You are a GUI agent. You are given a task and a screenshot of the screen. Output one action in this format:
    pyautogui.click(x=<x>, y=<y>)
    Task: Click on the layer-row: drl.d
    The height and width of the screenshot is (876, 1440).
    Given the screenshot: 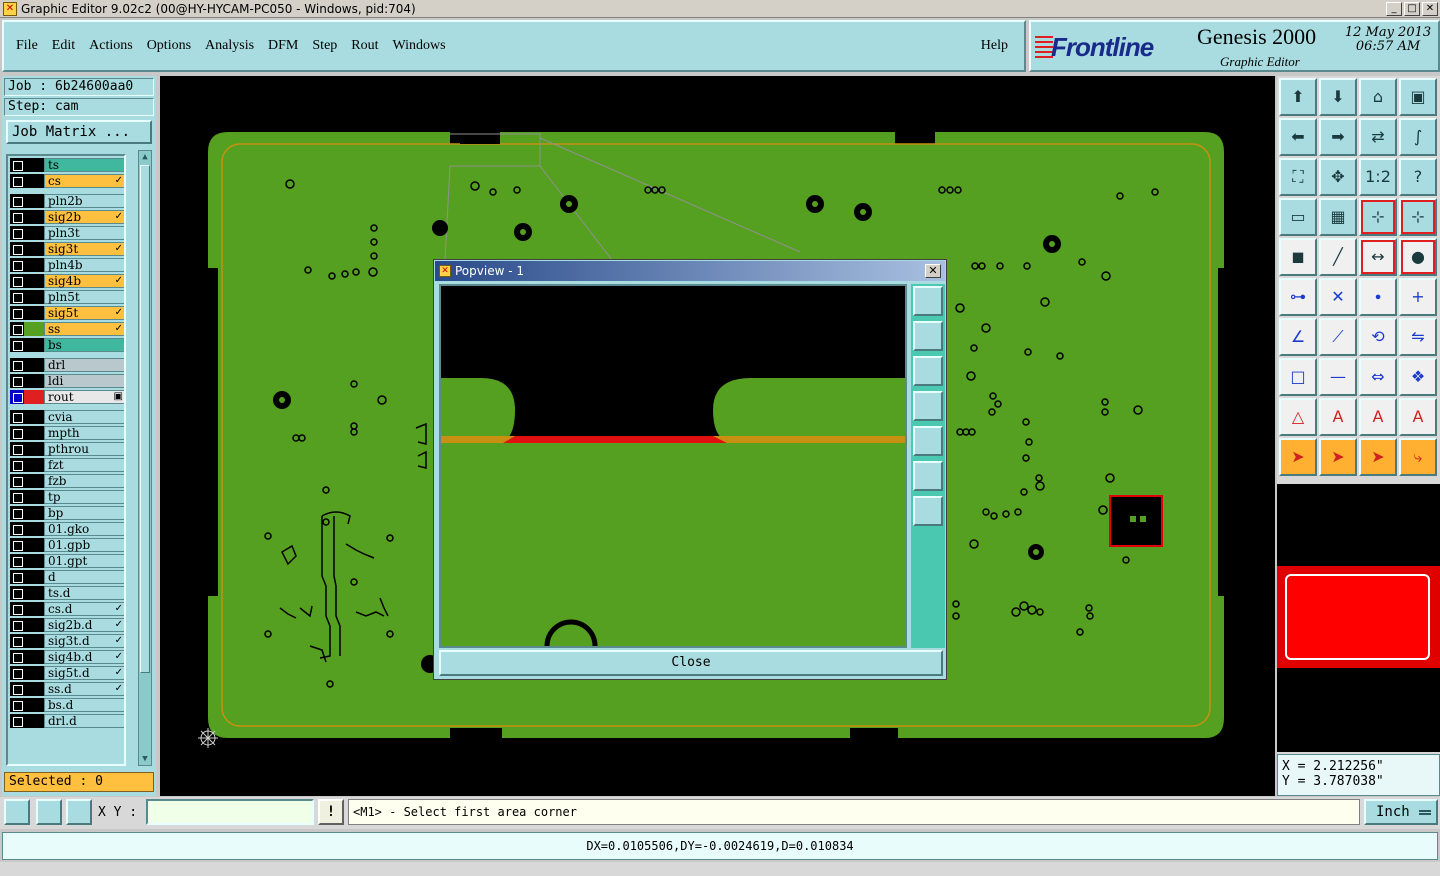 What is the action you would take?
    pyautogui.click(x=67, y=721)
    